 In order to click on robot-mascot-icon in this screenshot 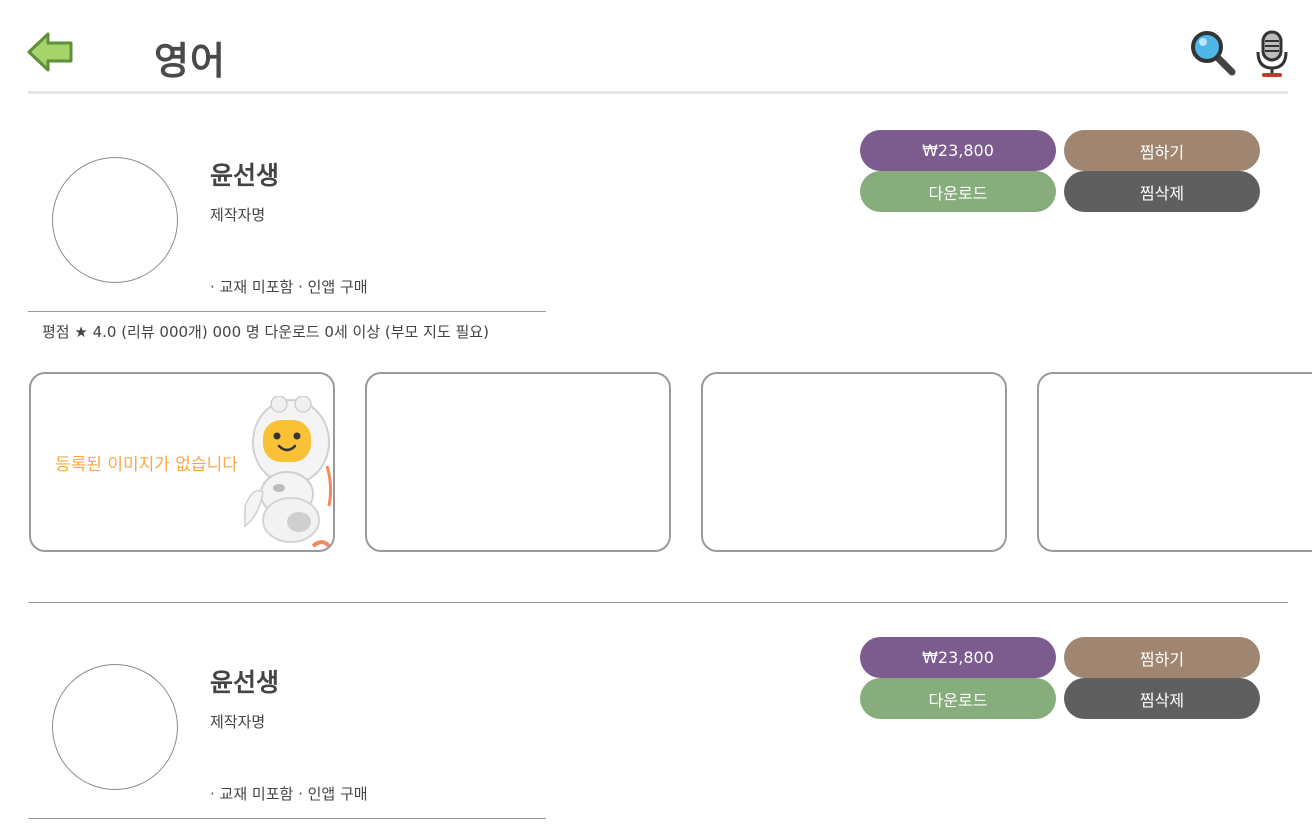, I will do `click(288, 473)`.